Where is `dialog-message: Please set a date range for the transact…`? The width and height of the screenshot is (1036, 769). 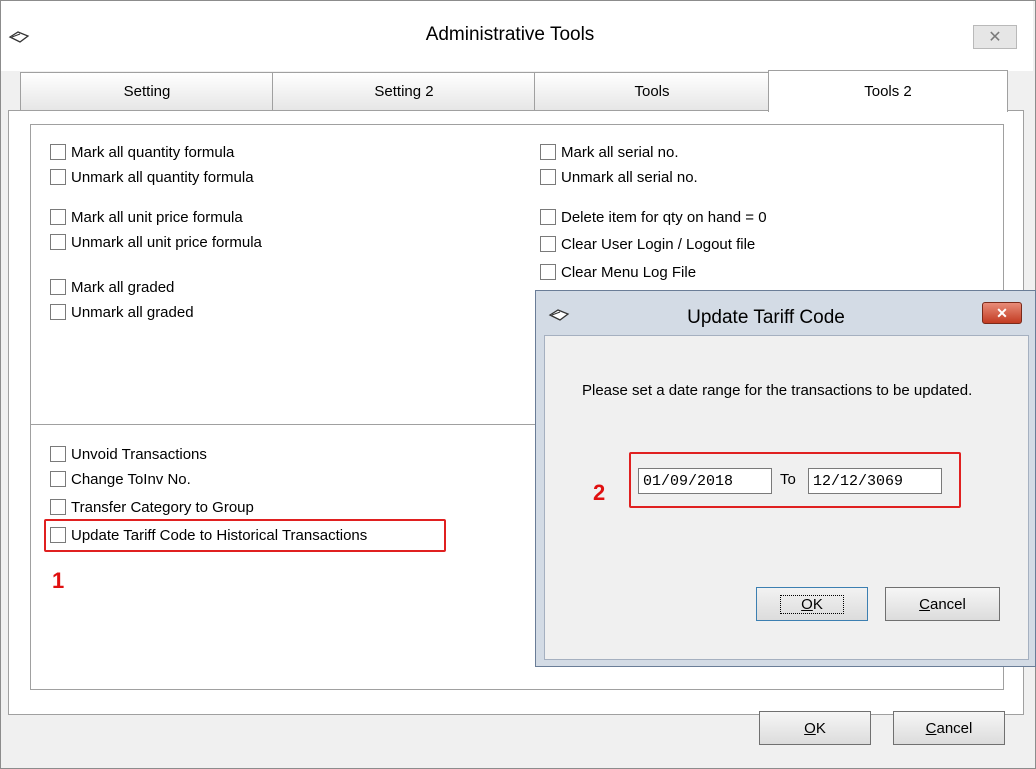 dialog-message: Please set a date range for the transact… is located at coordinates (777, 390).